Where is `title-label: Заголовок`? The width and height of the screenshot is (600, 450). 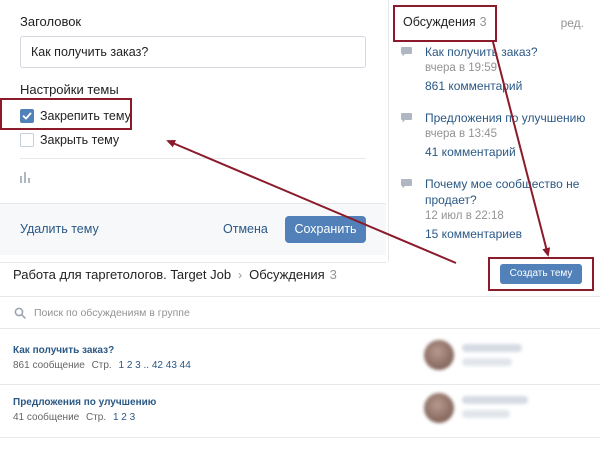 title-label: Заголовок is located at coordinates (51, 21).